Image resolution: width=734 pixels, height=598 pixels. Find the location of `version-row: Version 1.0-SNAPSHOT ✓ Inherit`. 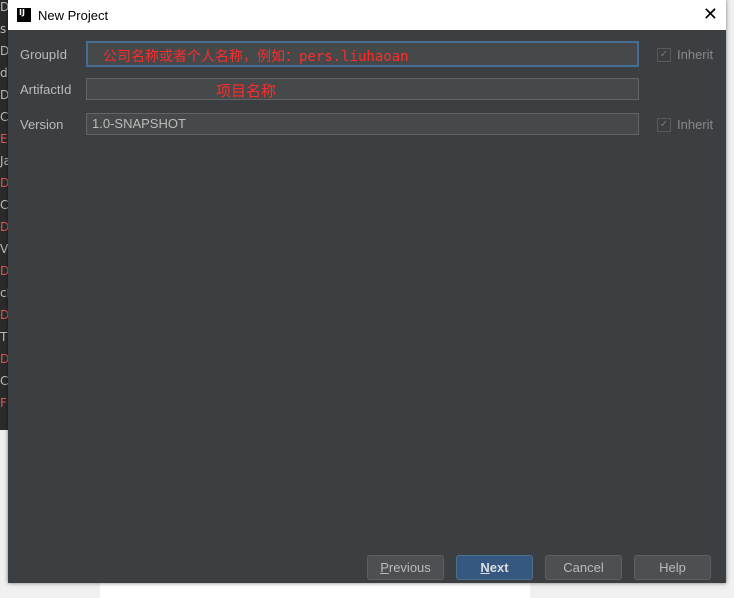

version-row: Version 1.0-SNAPSHOT ✓ Inherit is located at coordinates (367, 125).